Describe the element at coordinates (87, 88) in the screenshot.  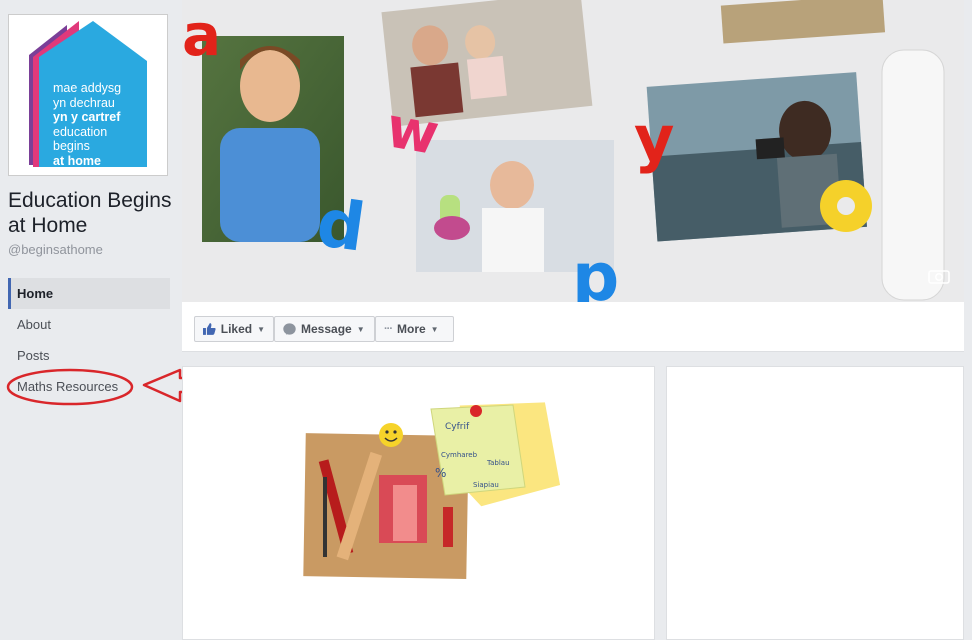
I see `logo-line: mae addysg` at that location.